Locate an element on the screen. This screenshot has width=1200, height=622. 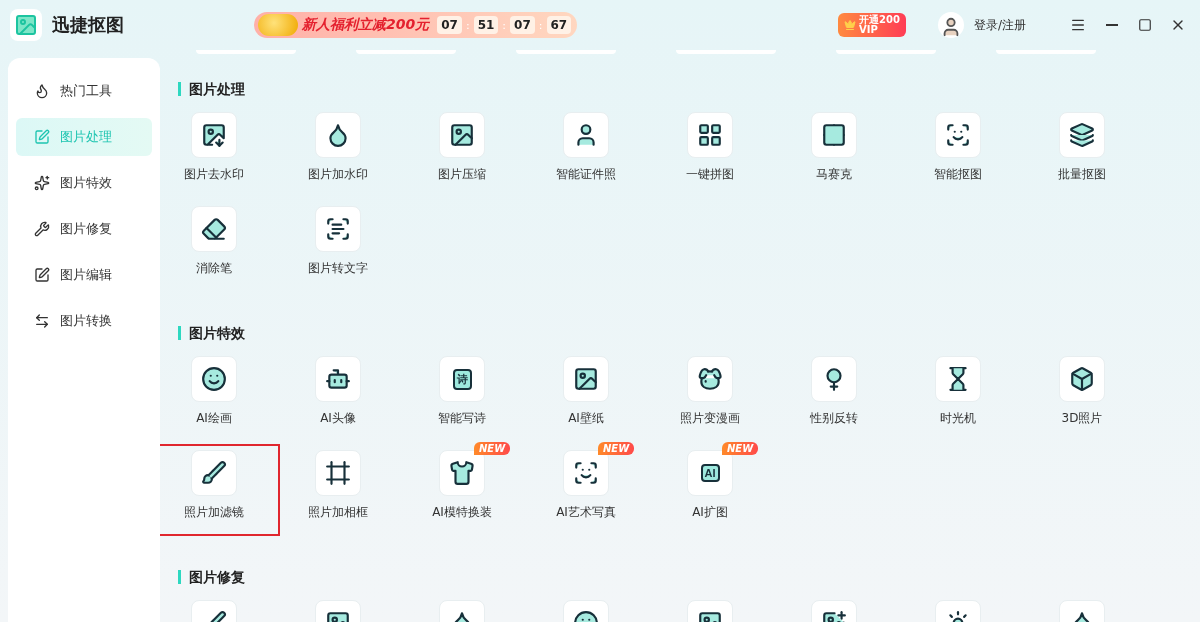
promo-banner: 新人福利立减200元 07 : 51 : 07 : 67 is located at coordinates (416, 25).